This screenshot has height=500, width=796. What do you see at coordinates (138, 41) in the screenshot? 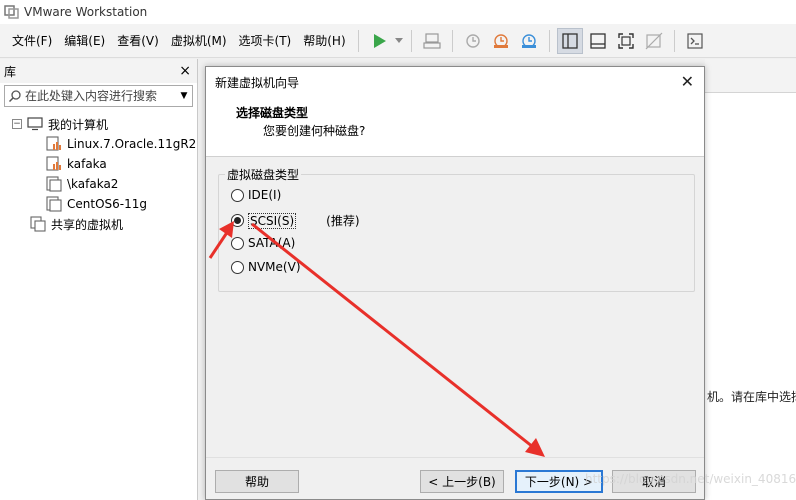
I see `menu-view: 查看(V)` at bounding box center [138, 41].